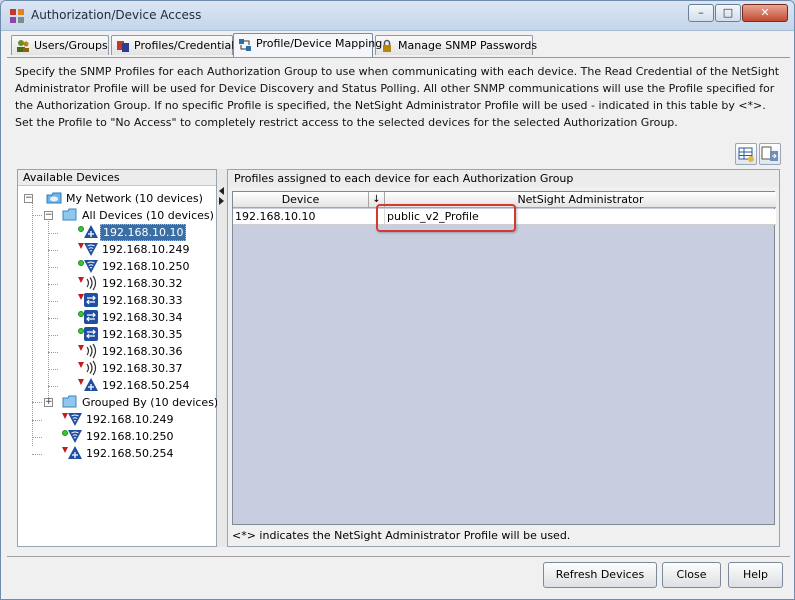 The height and width of the screenshot is (600, 795). What do you see at coordinates (187, 45) in the screenshot?
I see `tab-label: Profiles/Credentials` at bounding box center [187, 45].